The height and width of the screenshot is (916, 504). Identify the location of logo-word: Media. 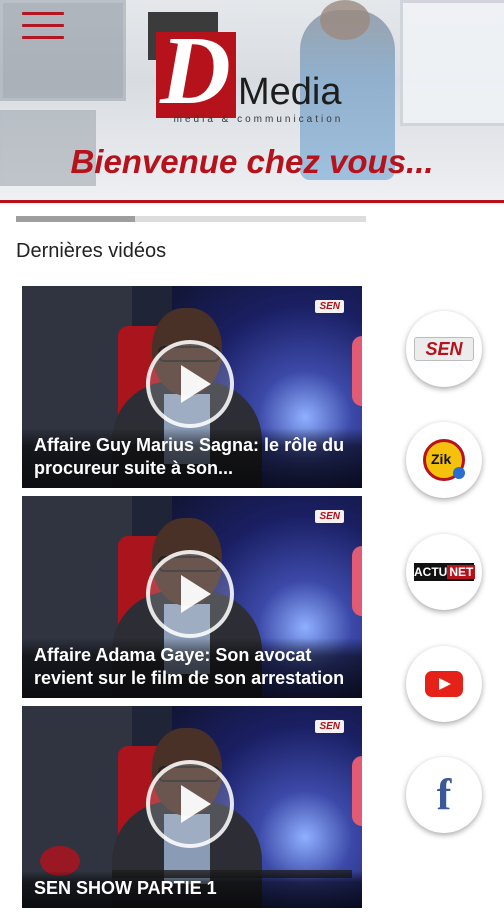
(290, 92).